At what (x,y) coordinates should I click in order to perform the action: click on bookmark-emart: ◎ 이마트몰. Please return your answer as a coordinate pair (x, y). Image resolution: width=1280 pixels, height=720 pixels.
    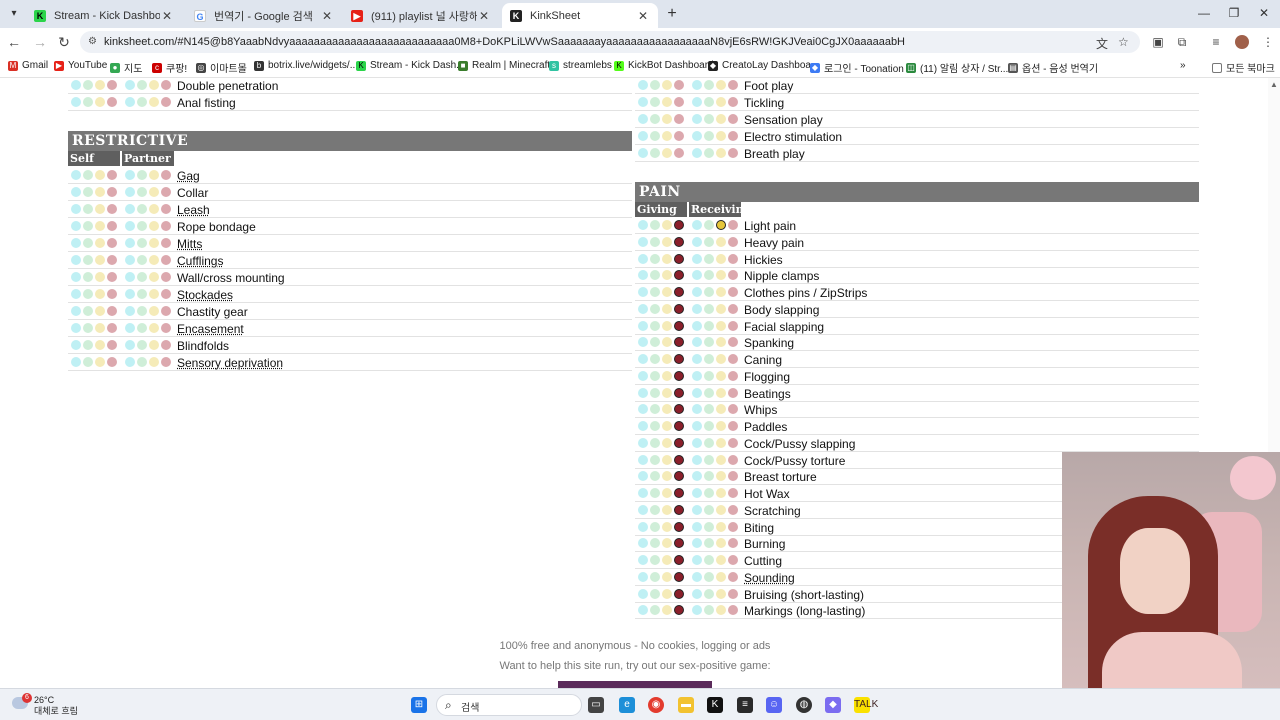
    Looking at the image, I should click on (221, 67).